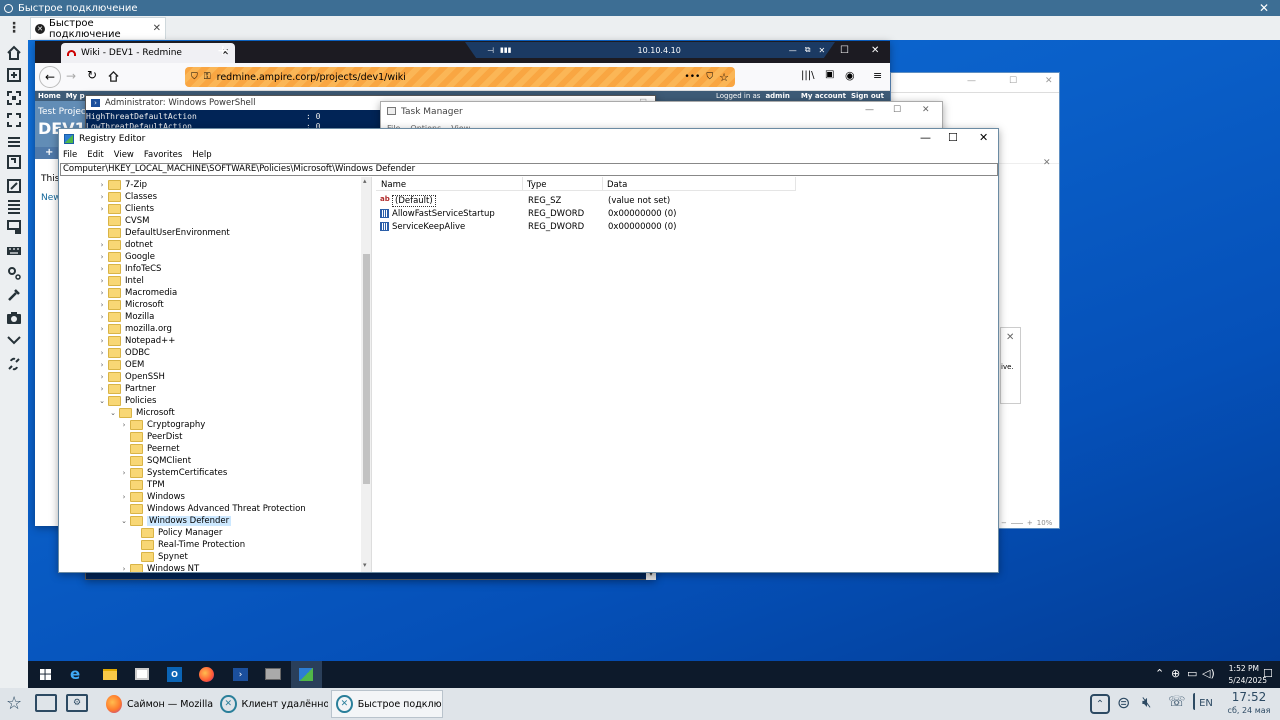  Describe the element at coordinates (822, 50) in the screenshot. I see `rdp-close-icon: ✕` at that location.